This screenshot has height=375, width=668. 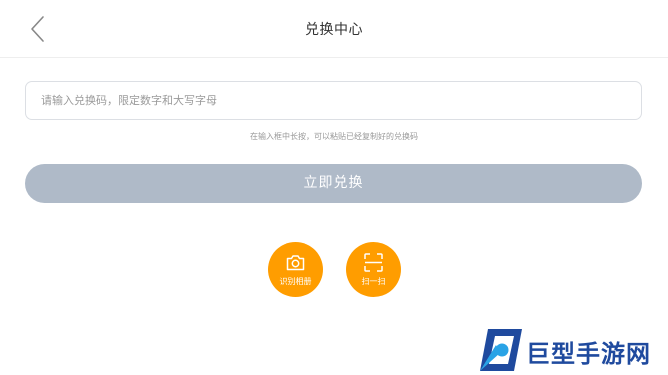 What do you see at coordinates (295, 281) in the screenshot?
I see `recognize-album-label: 识别相册` at bounding box center [295, 281].